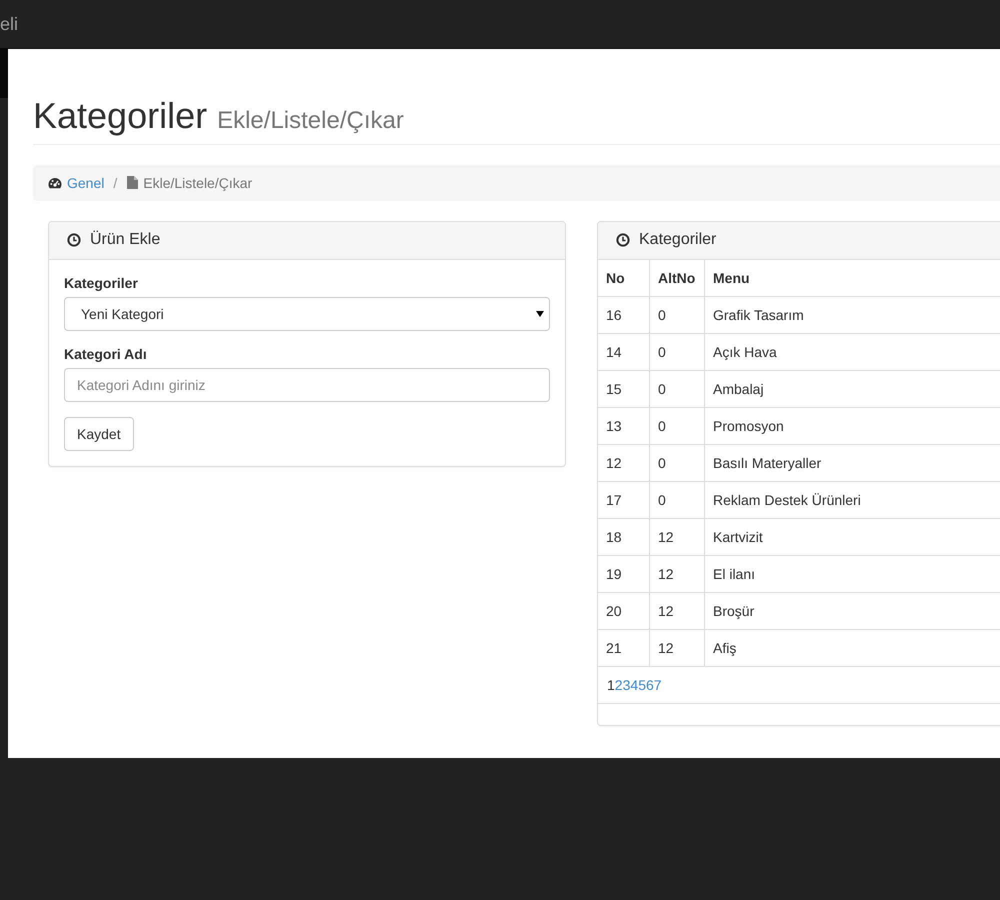 This screenshot has width=1000, height=900. What do you see at coordinates (624, 647) in the screenshot?
I see `table-cell: 21` at bounding box center [624, 647].